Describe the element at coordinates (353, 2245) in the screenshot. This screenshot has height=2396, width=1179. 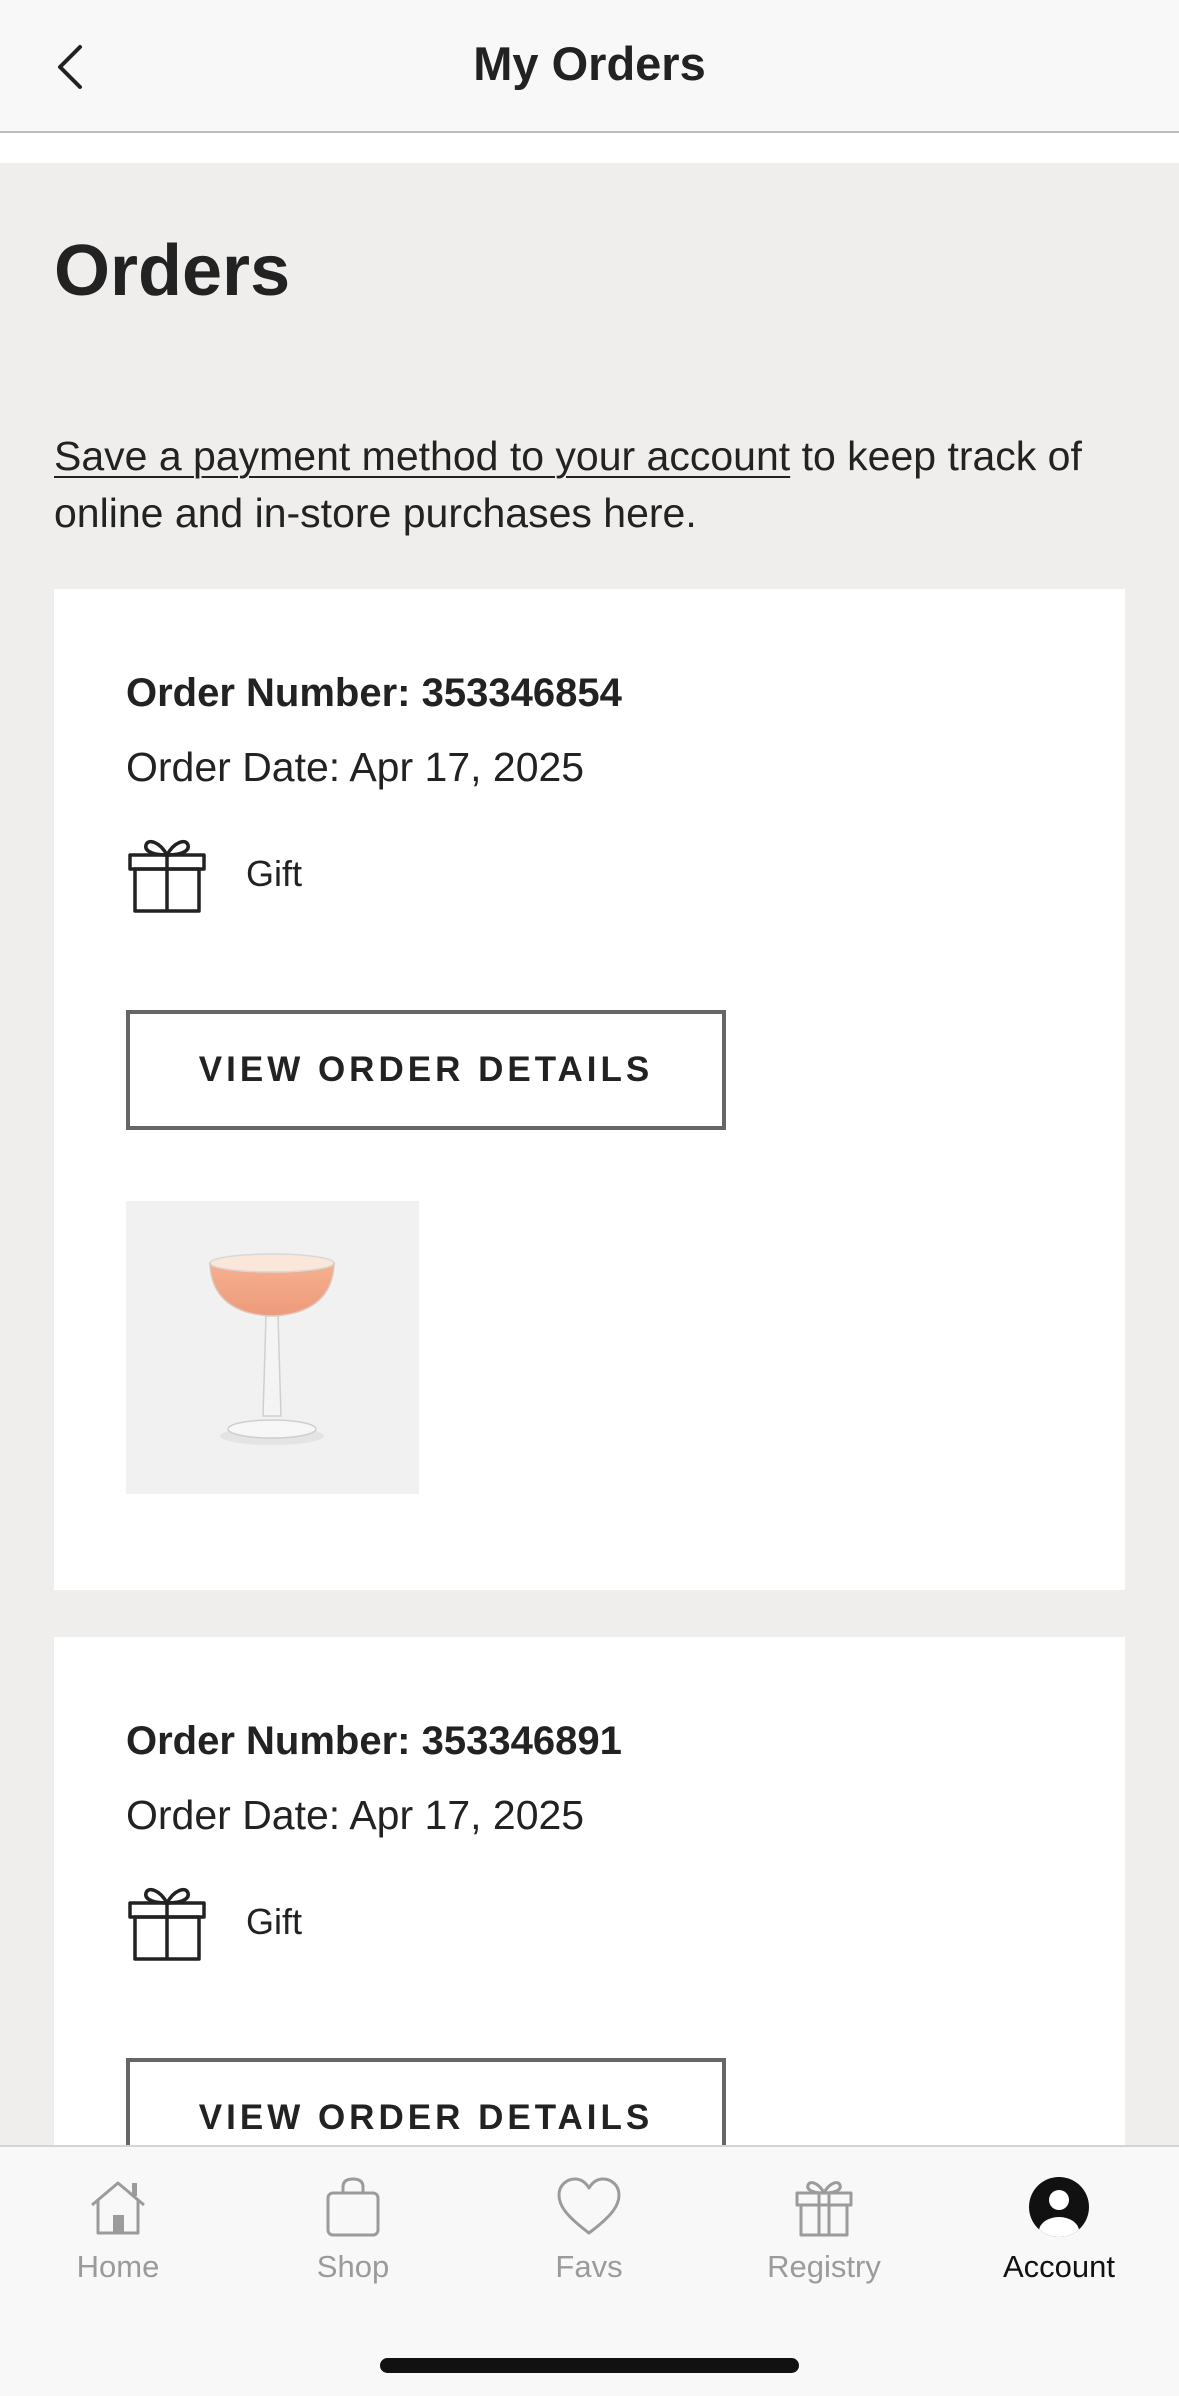
I see `tab-shop: Shop` at that location.